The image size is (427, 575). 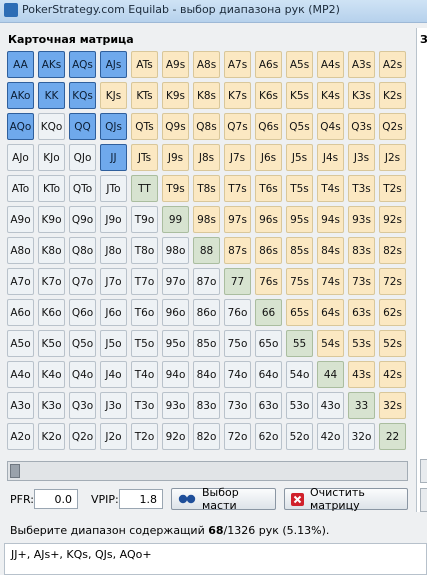 What do you see at coordinates (51, 188) in the screenshot?
I see `hand-cell: KTo` at bounding box center [51, 188].